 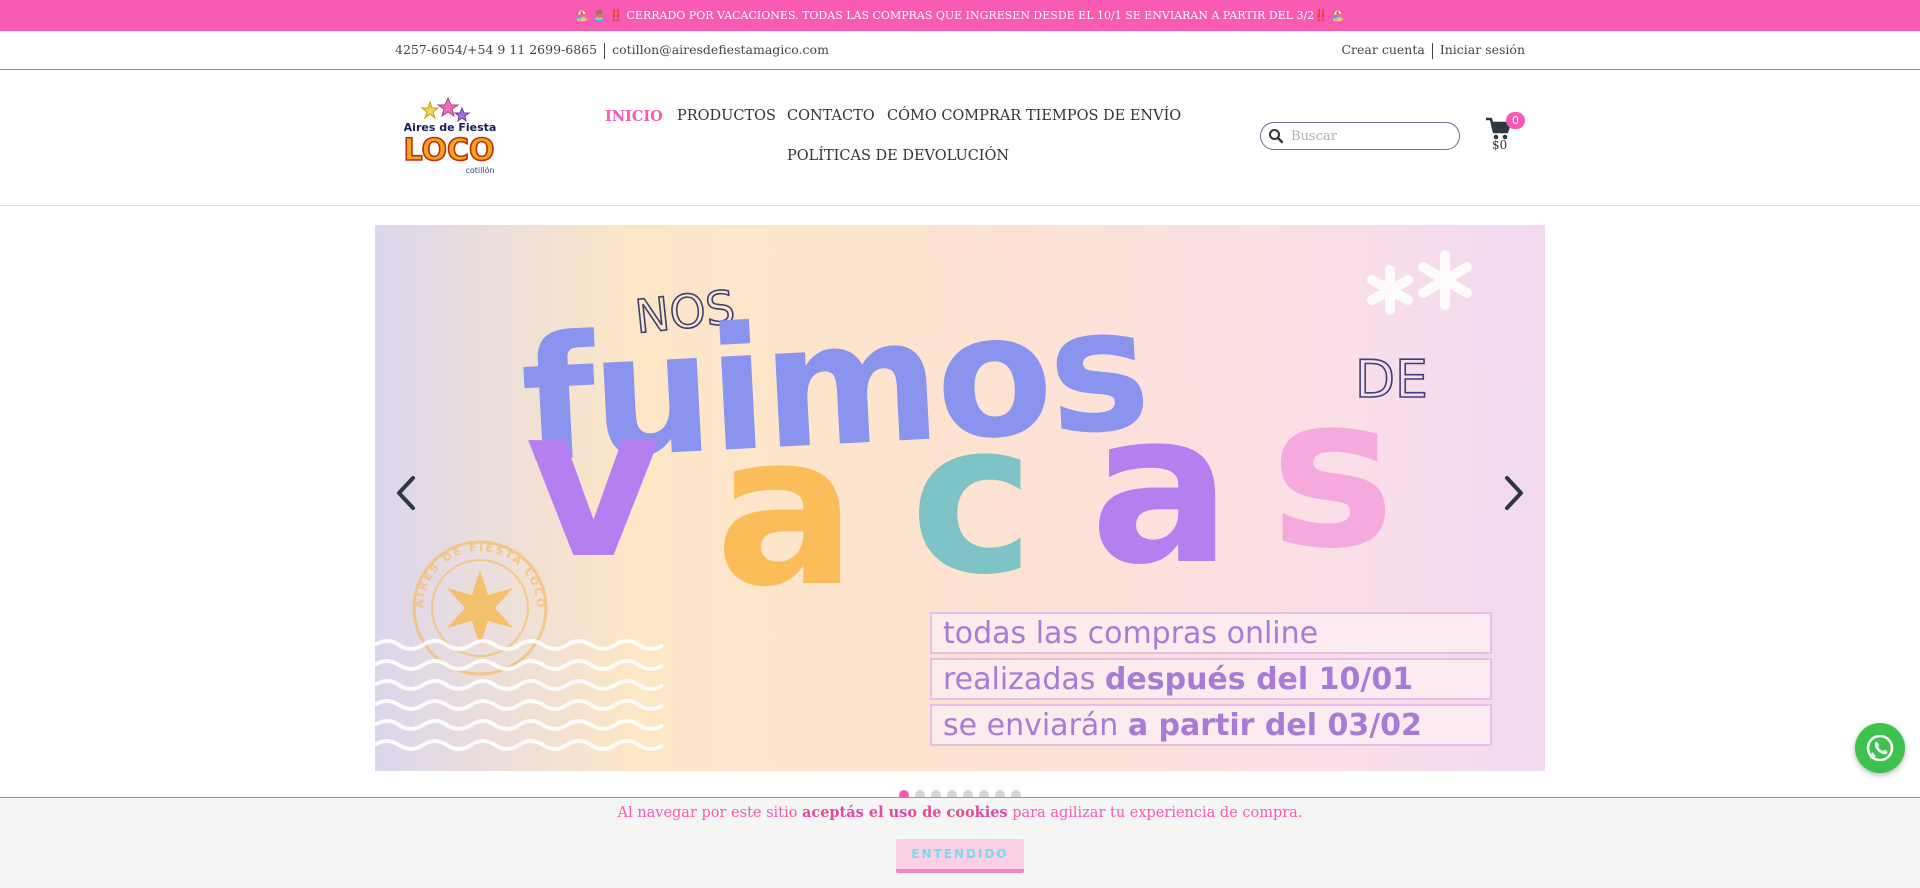 I want to click on cookie-text-before: Al navegar por este sitio, so click(x=709, y=813).